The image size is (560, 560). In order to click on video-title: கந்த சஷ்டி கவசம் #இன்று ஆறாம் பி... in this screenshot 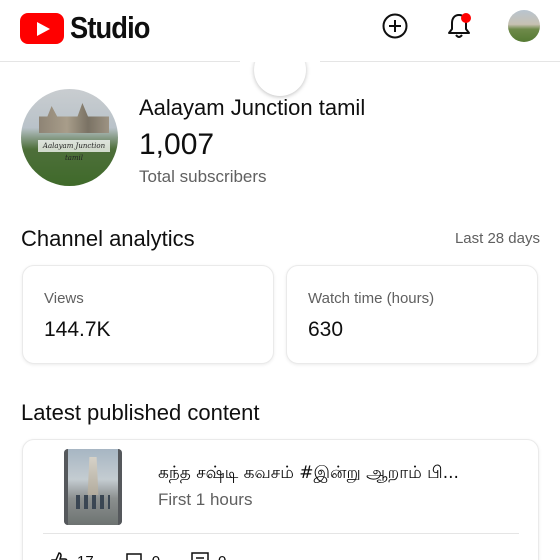, I will do `click(343, 474)`.